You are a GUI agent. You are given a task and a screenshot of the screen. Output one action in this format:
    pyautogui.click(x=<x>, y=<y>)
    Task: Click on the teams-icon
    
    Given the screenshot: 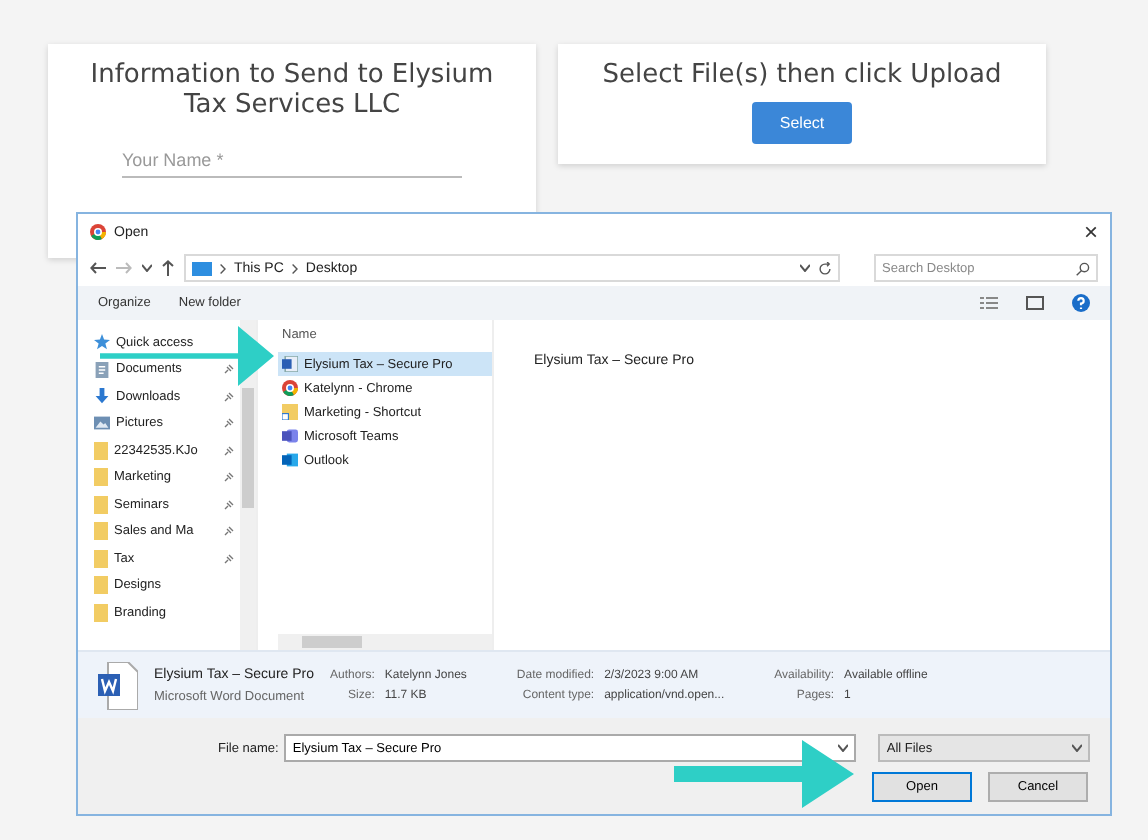 What is the action you would take?
    pyautogui.click(x=290, y=436)
    